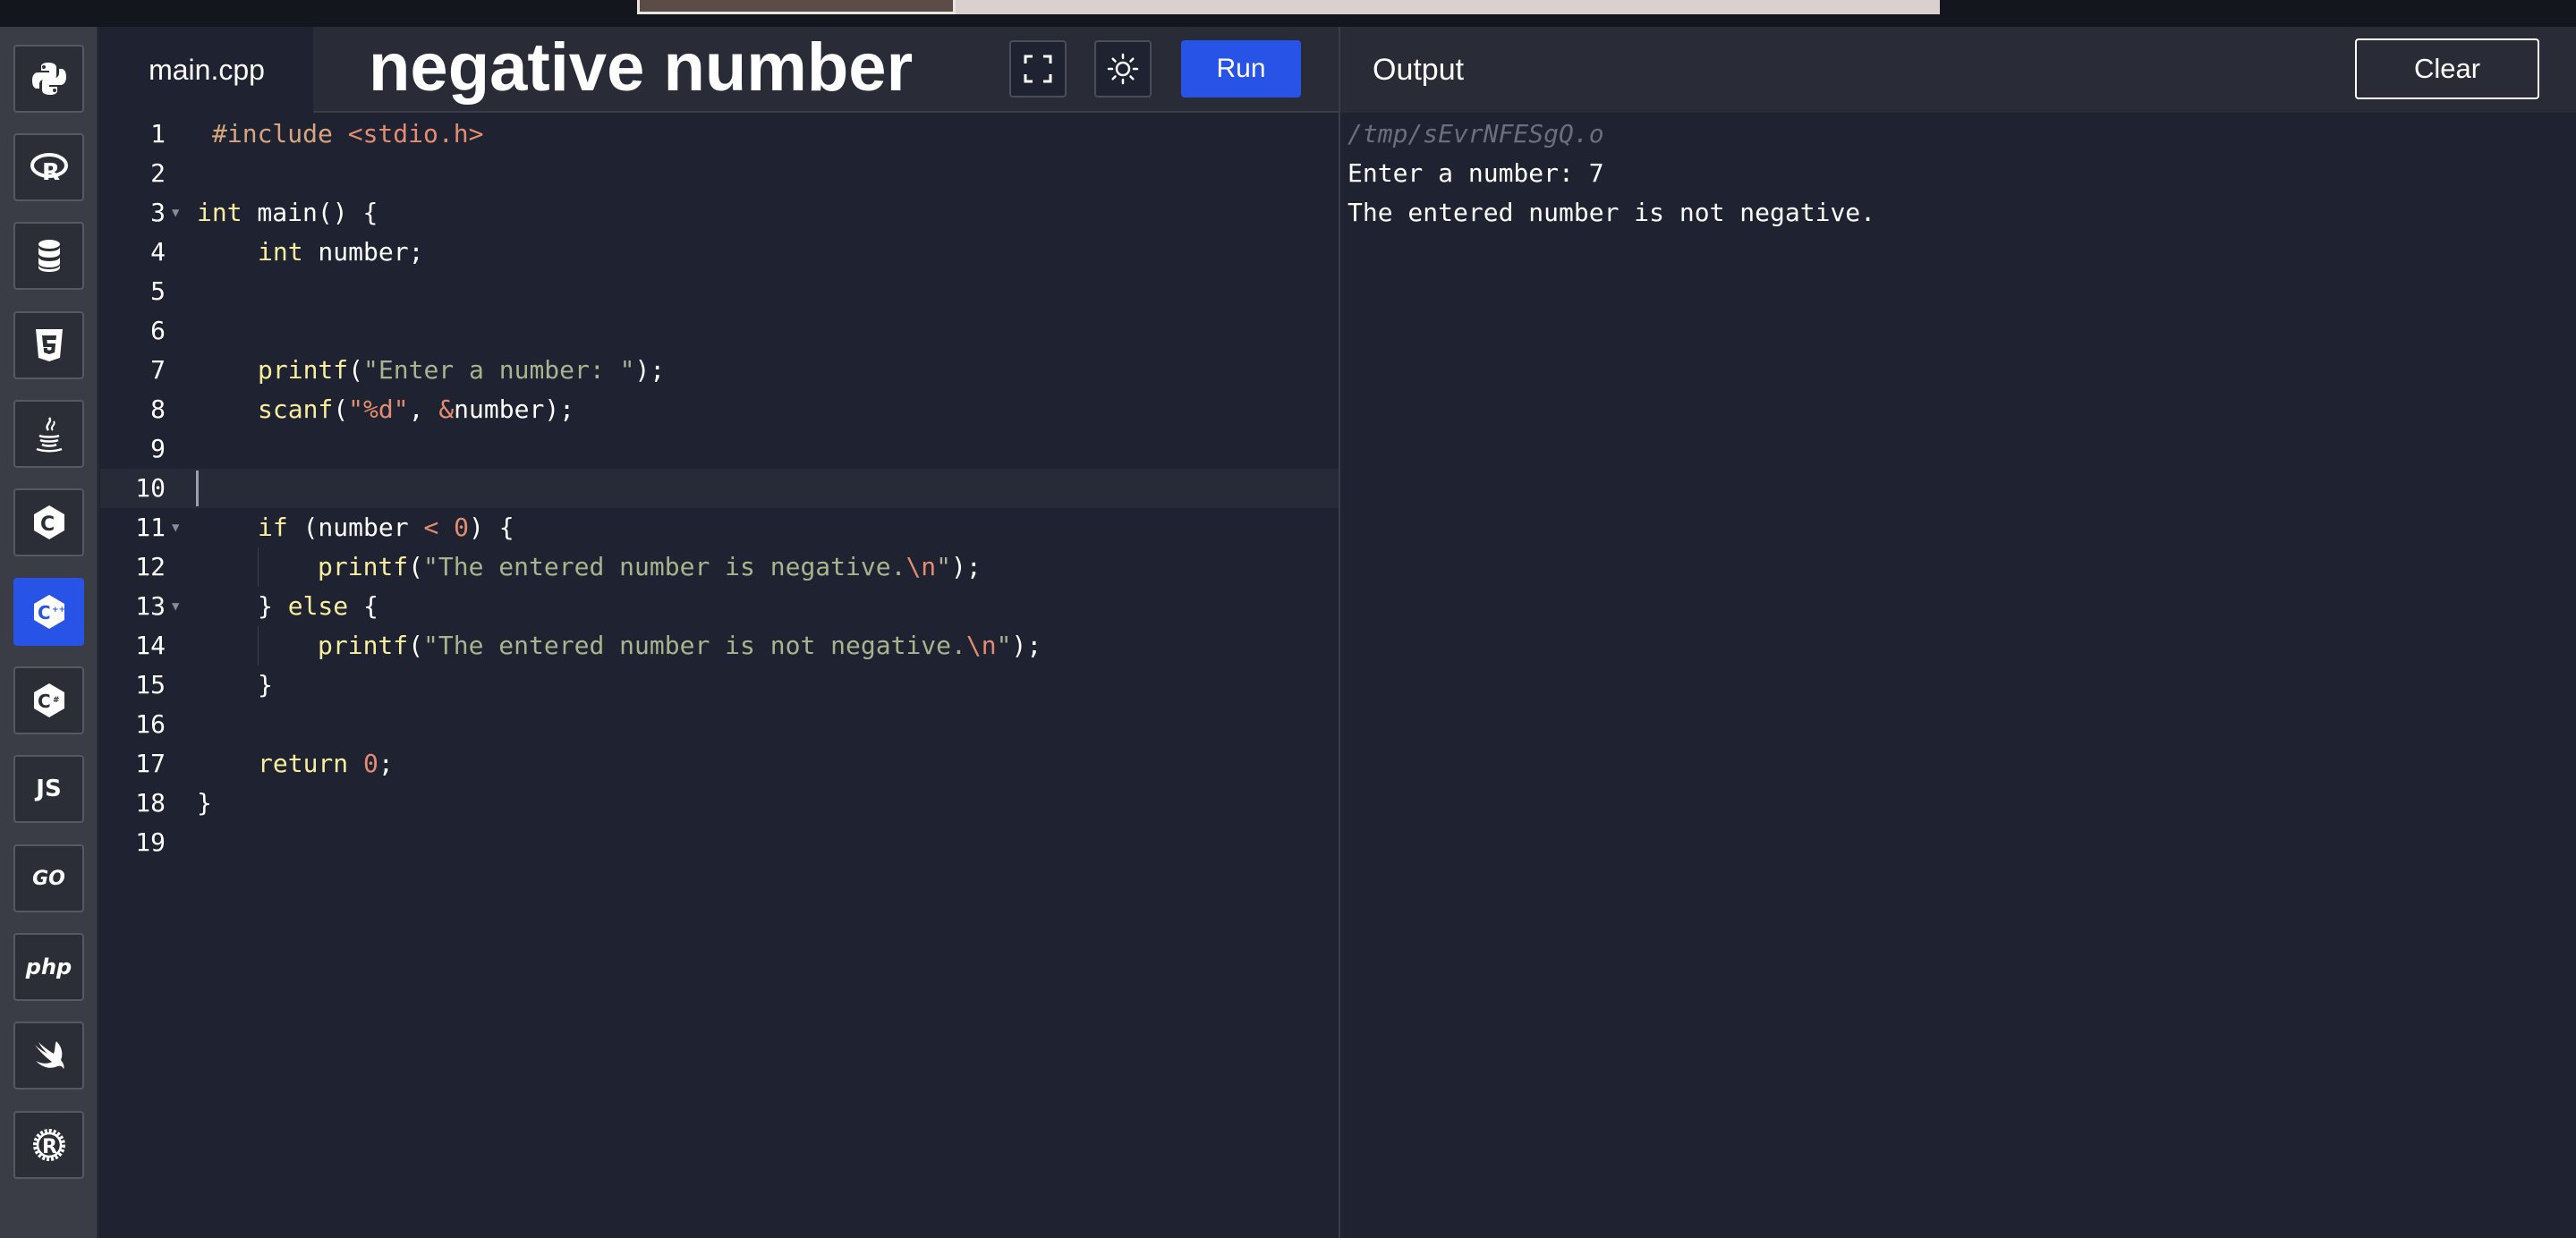  Describe the element at coordinates (158, 330) in the screenshot. I see `line-number: 6` at that location.